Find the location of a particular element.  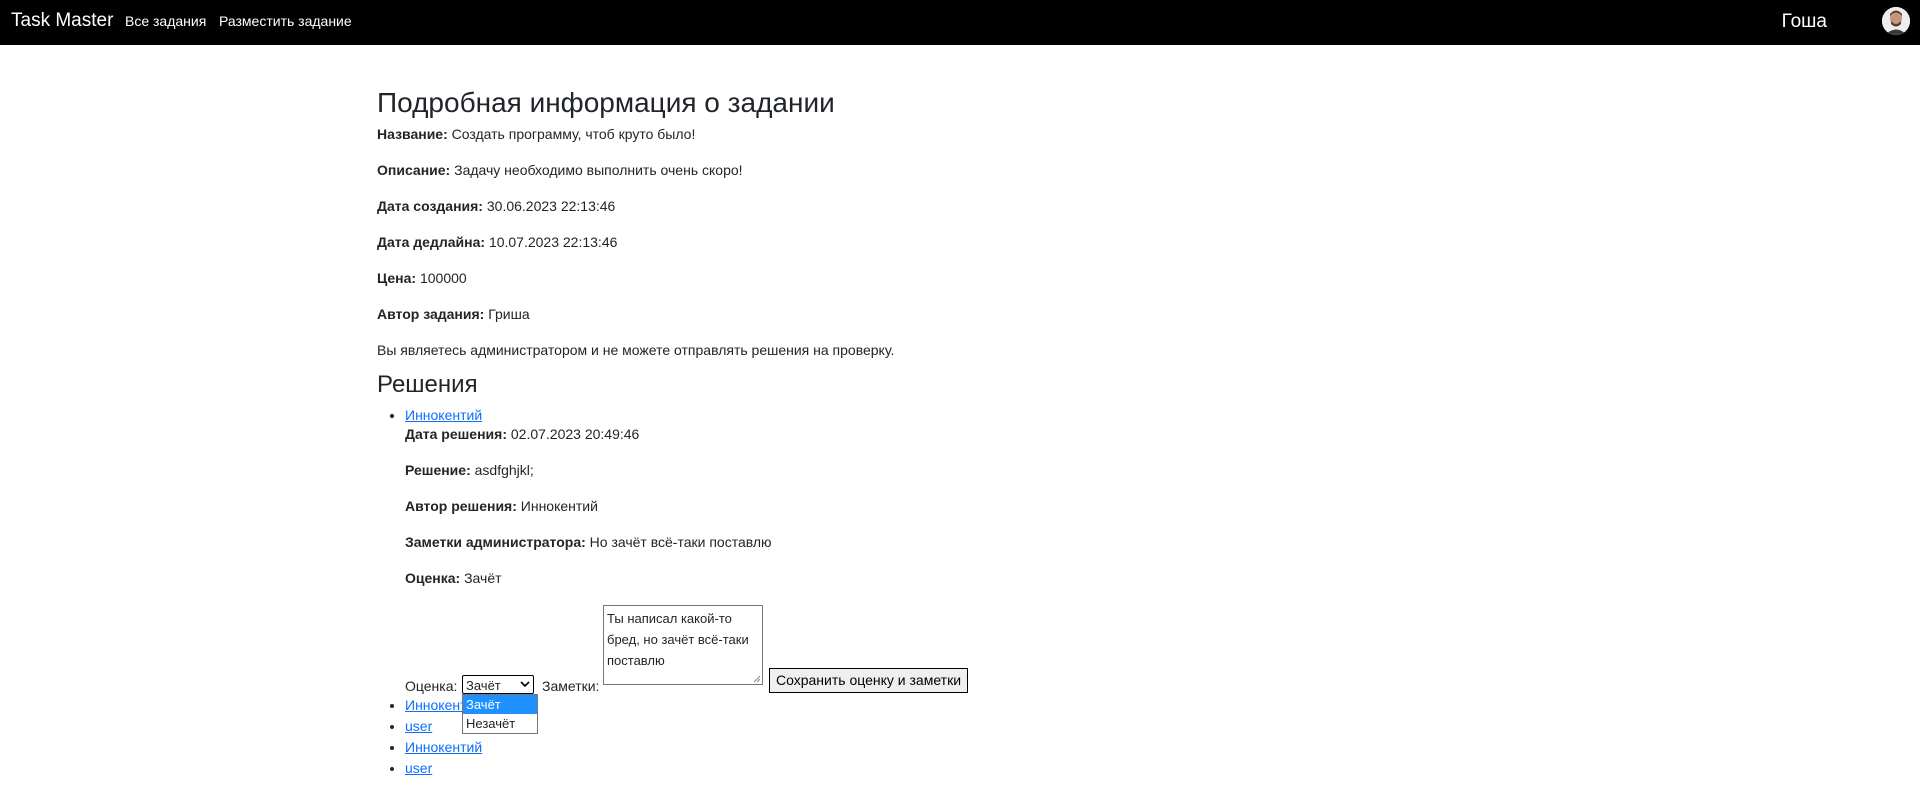

grade-select: Зачёт is located at coordinates (498, 685).